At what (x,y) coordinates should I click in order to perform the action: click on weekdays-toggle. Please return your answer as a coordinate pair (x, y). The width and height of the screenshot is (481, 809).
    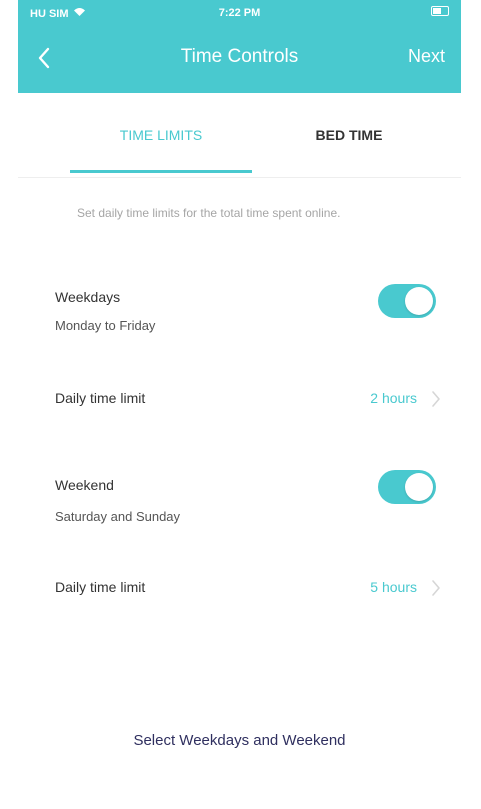
    Looking at the image, I should click on (407, 301).